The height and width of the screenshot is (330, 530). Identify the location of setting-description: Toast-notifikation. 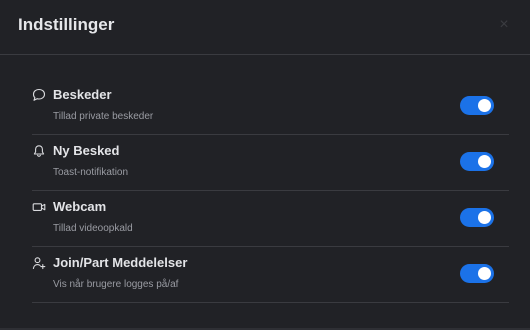
(91, 172).